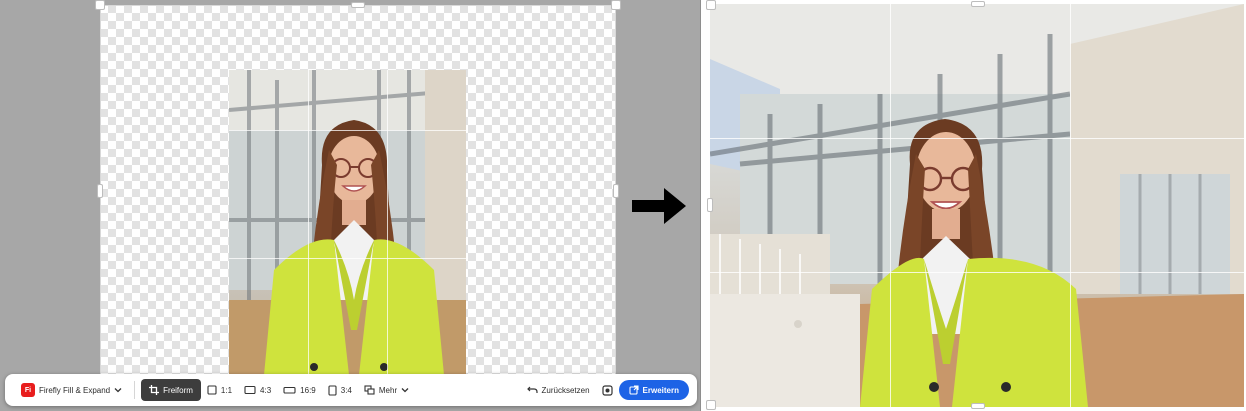 The height and width of the screenshot is (411, 1246). What do you see at coordinates (346, 390) in the screenshot?
I see `ratio-3-4-label: 3:4` at bounding box center [346, 390].